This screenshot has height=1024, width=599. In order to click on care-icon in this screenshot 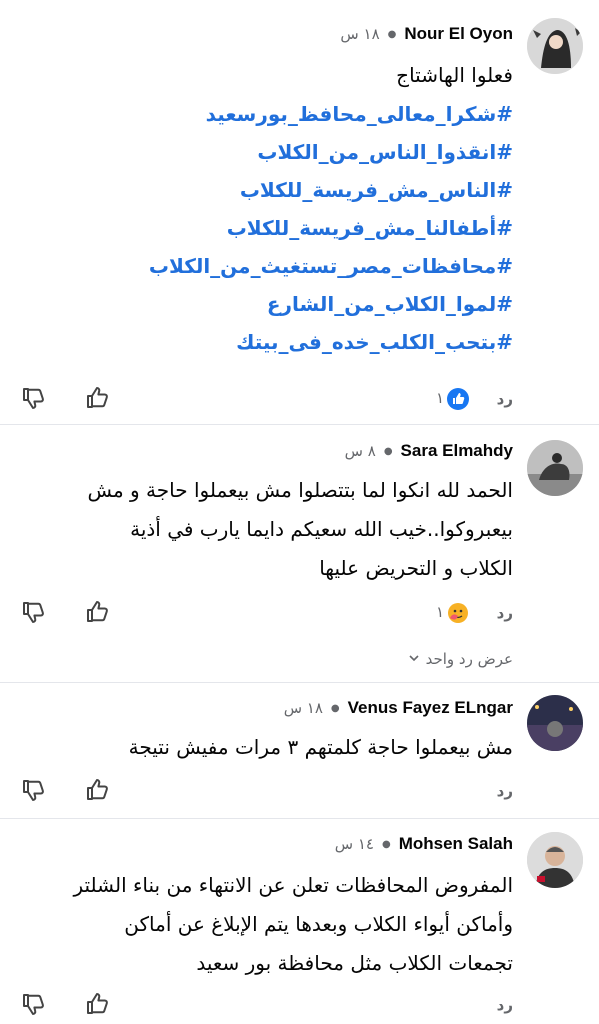, I will do `click(458, 613)`.